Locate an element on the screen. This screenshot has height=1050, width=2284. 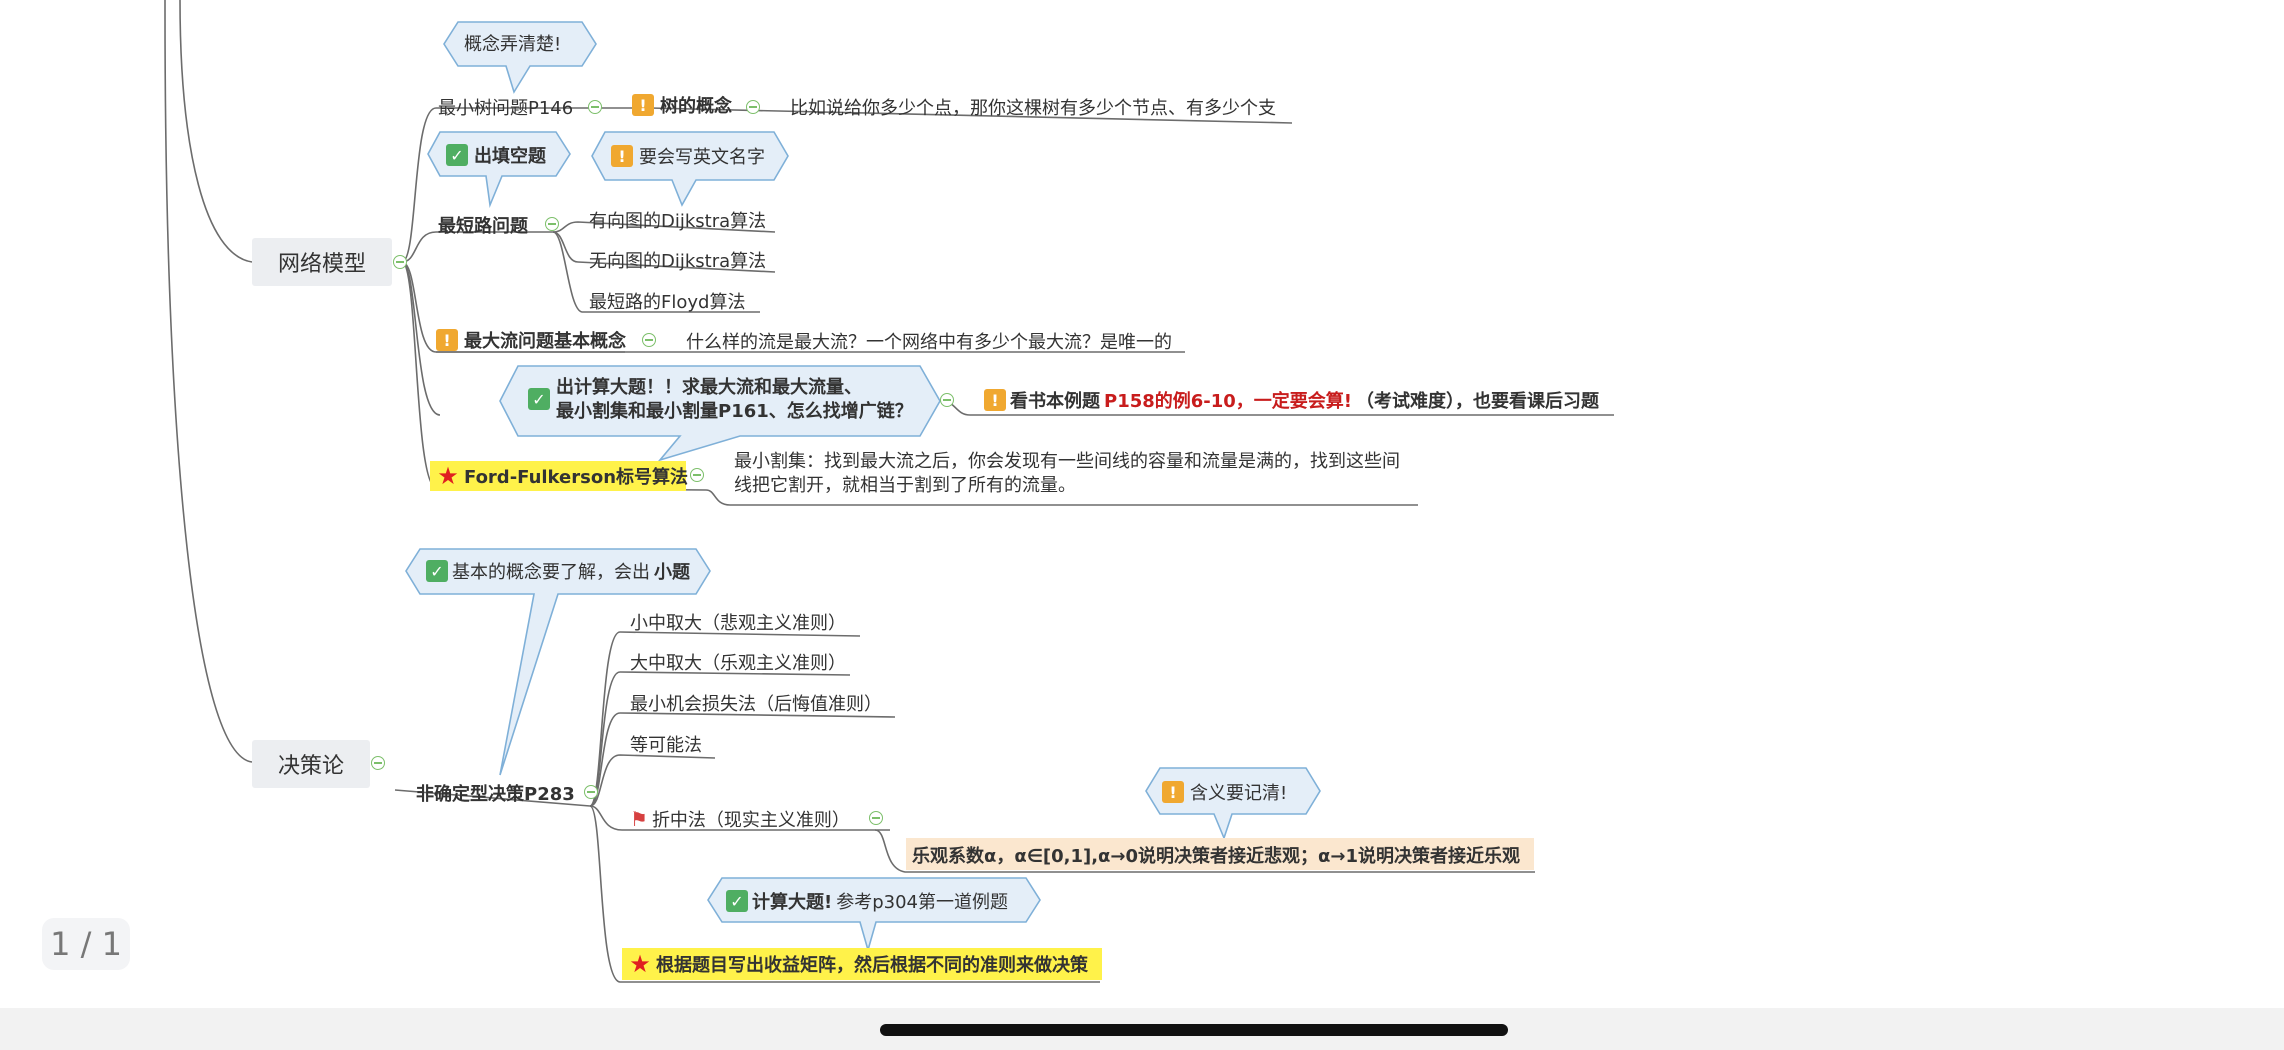
node-uncertain-decision: 非确定型决策P283 is located at coordinates (495, 793).